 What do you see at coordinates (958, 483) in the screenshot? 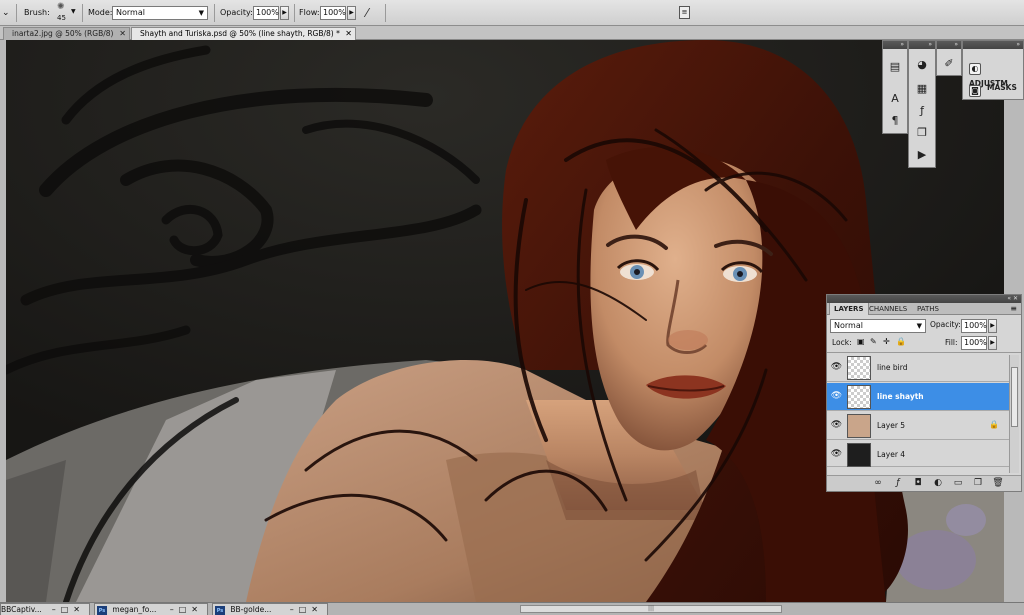
I see `new-group-icon: ▭` at bounding box center [958, 483].